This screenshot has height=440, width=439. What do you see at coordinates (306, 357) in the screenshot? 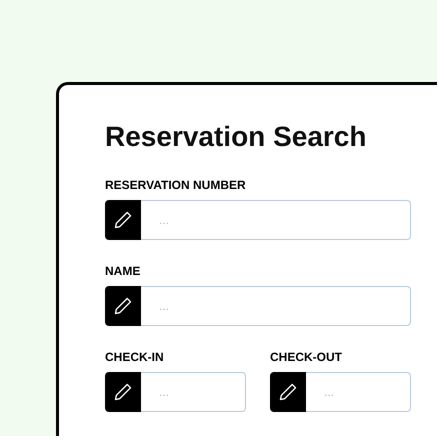
I see `field-label: CHECK-OUT` at bounding box center [306, 357].